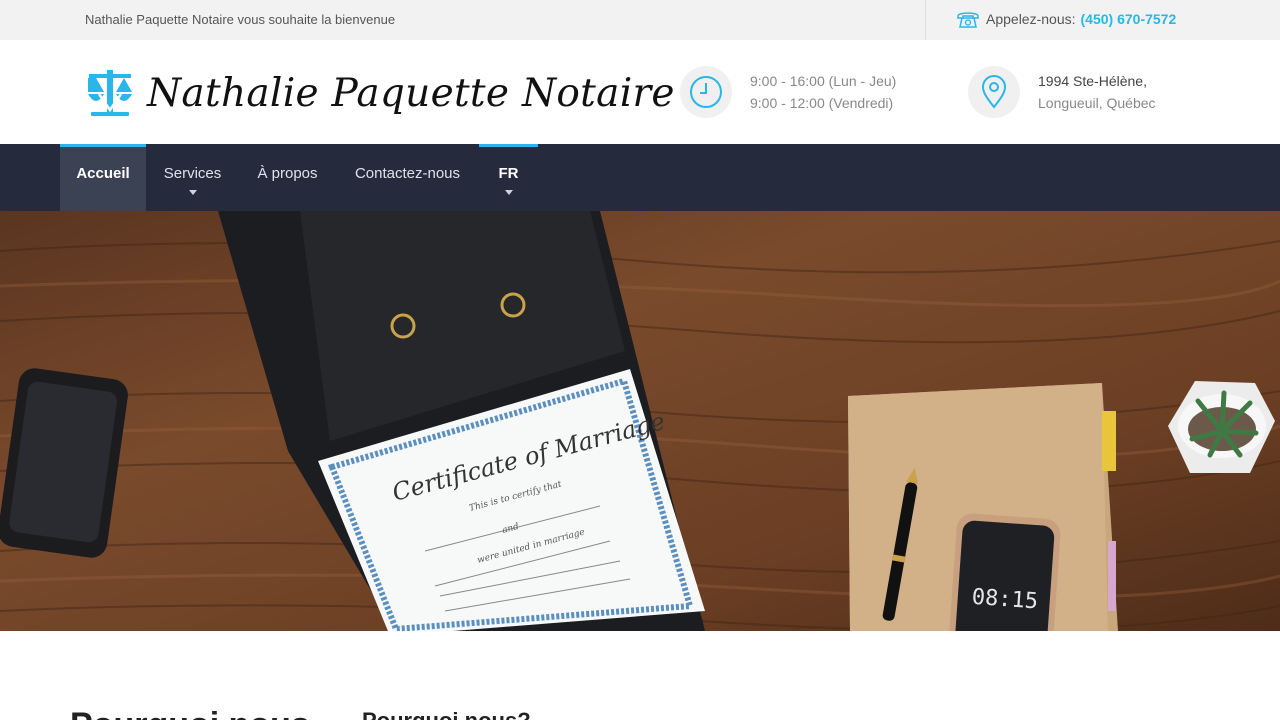 The width and height of the screenshot is (1280, 720). What do you see at coordinates (110, 93) in the screenshot?
I see `scales-of-justice-icon` at bounding box center [110, 93].